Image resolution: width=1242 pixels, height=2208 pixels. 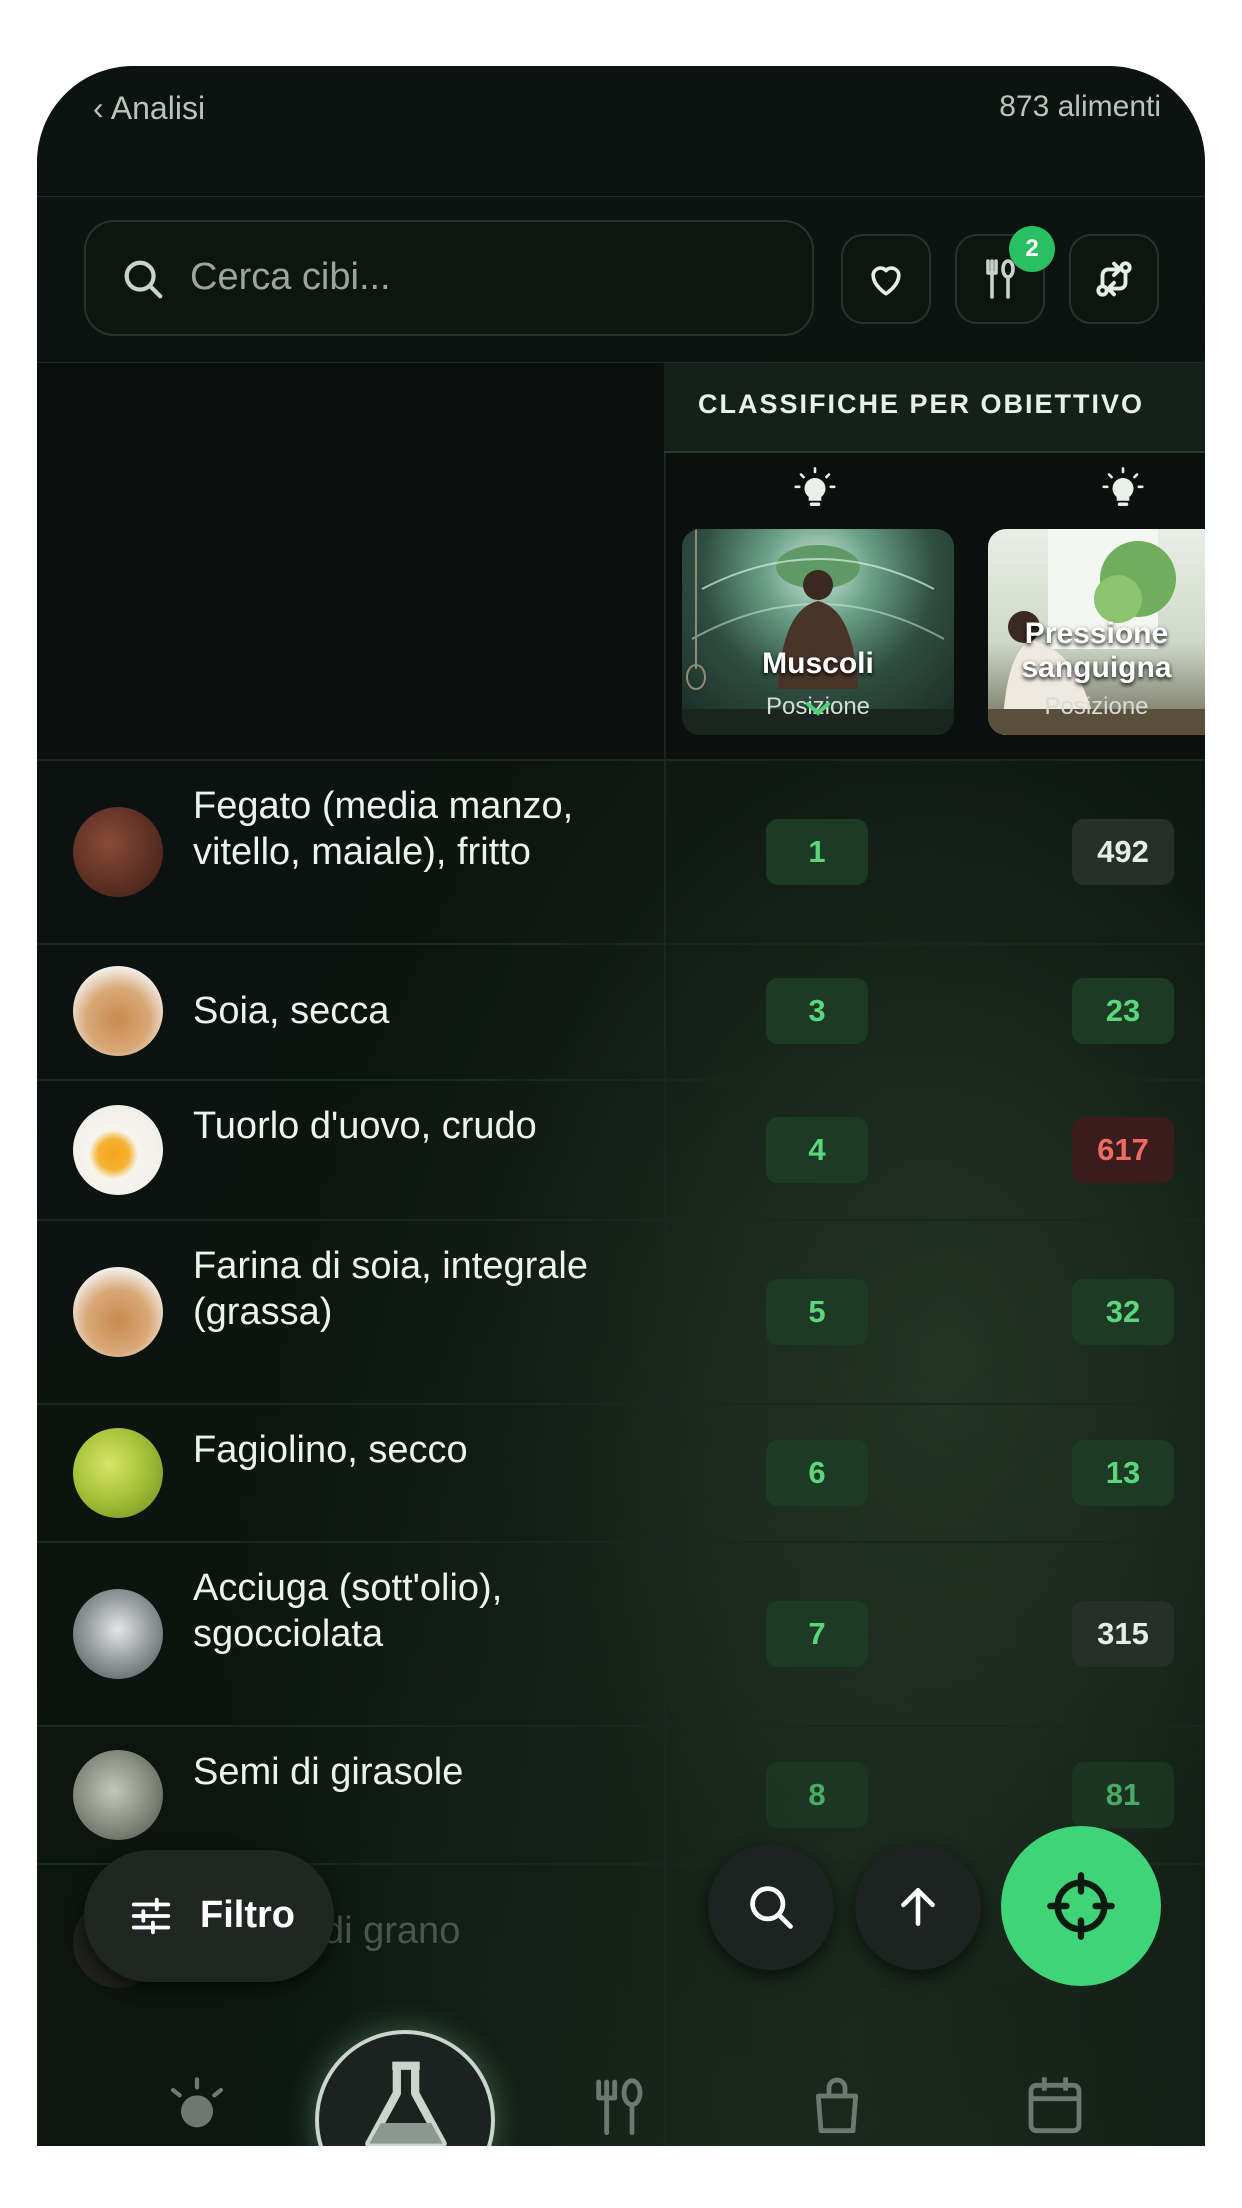 What do you see at coordinates (149, 108) in the screenshot?
I see `back-button: ‹ Analisi` at bounding box center [149, 108].